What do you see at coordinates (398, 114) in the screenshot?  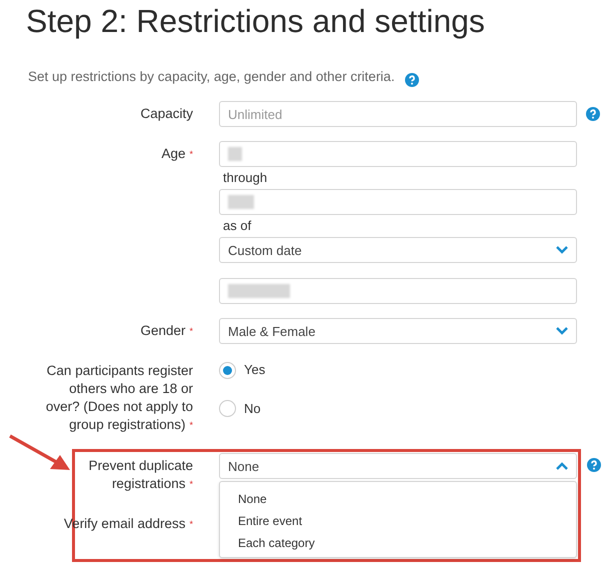 I see `capacity-field: Unlimited` at bounding box center [398, 114].